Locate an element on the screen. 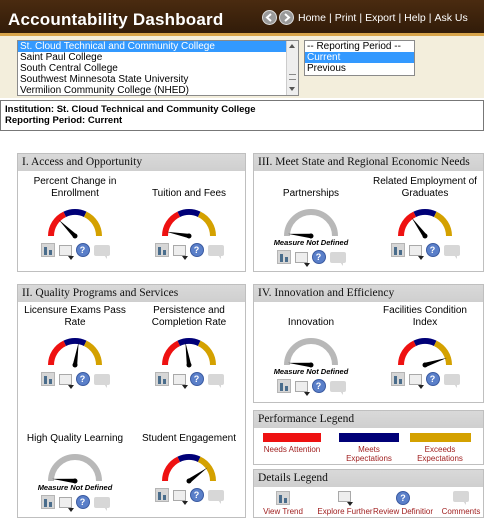 The image size is (484, 518). section-title: II. Quality Programs and Services is located at coordinates (131, 293).